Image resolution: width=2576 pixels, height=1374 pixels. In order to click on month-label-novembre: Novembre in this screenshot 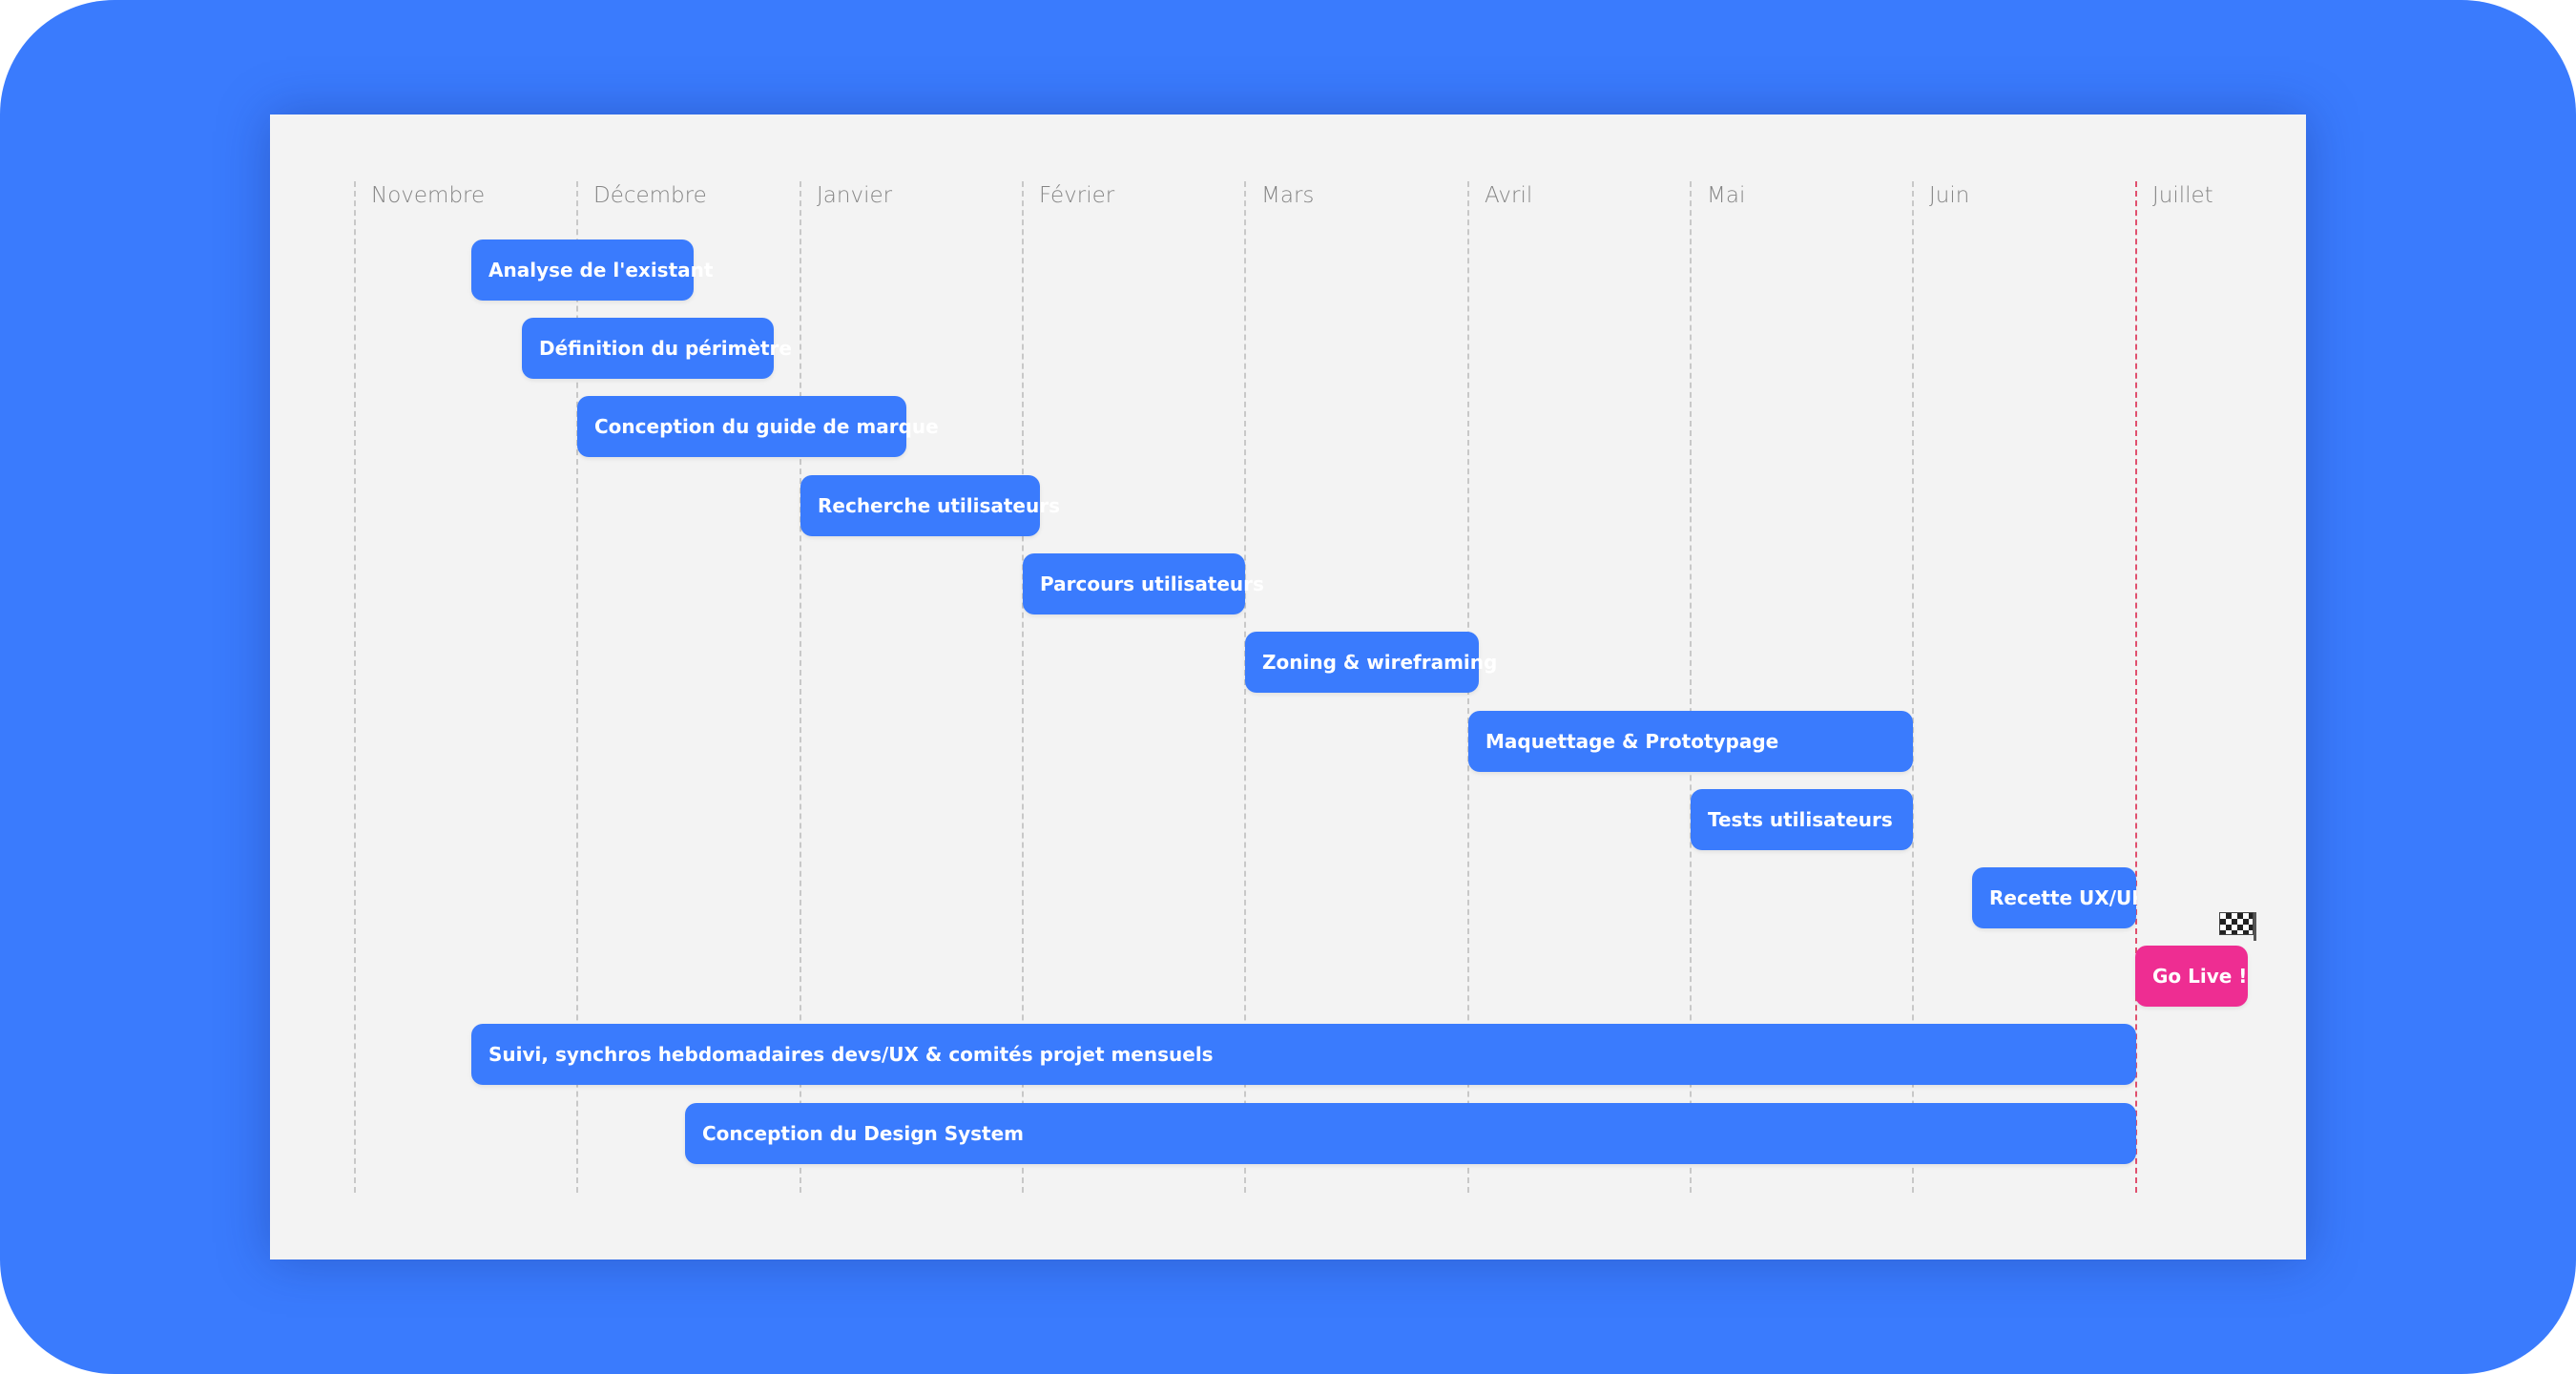, I will do `click(428, 195)`.